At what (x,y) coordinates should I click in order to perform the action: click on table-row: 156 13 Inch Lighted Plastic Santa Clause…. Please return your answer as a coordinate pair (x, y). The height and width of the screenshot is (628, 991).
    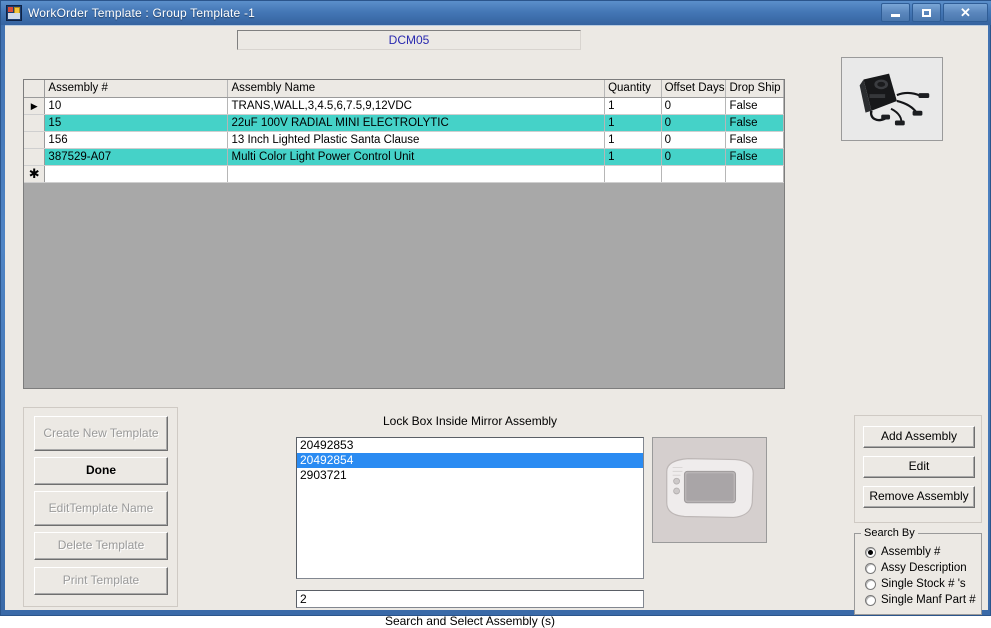
    Looking at the image, I should click on (404, 140).